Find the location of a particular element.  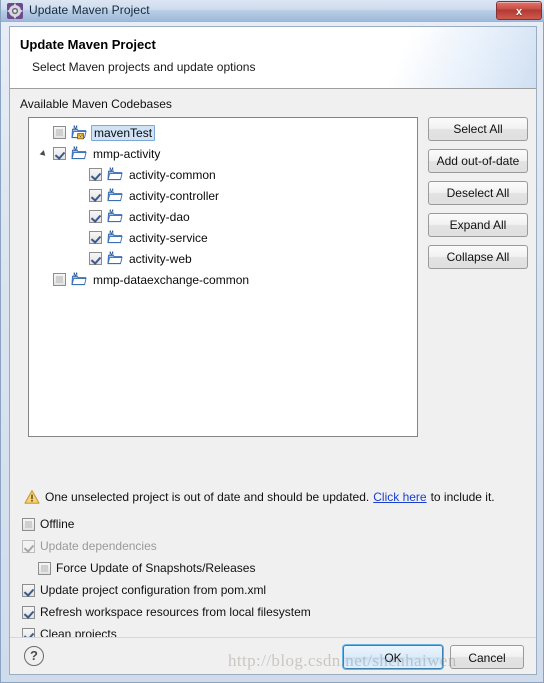

add-out-of-date-button: Add out-of-date is located at coordinates (478, 161).